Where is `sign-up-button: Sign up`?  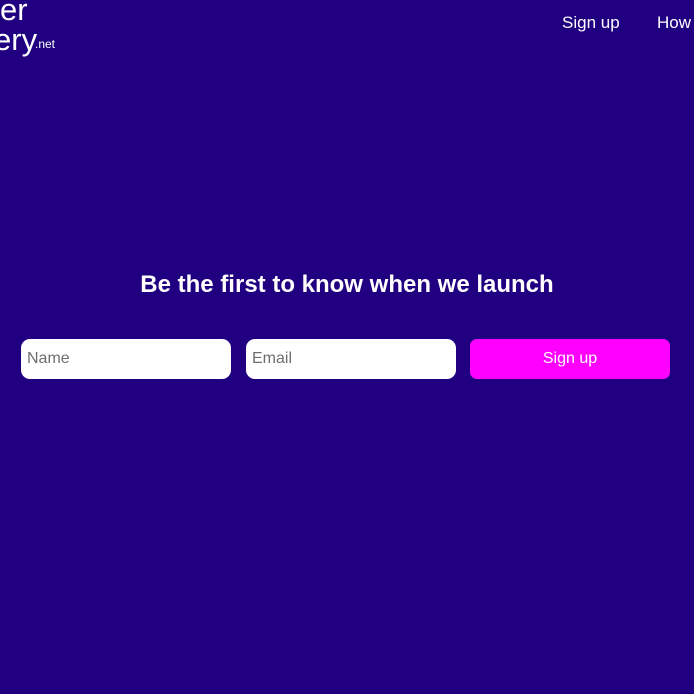 sign-up-button: Sign up is located at coordinates (570, 359).